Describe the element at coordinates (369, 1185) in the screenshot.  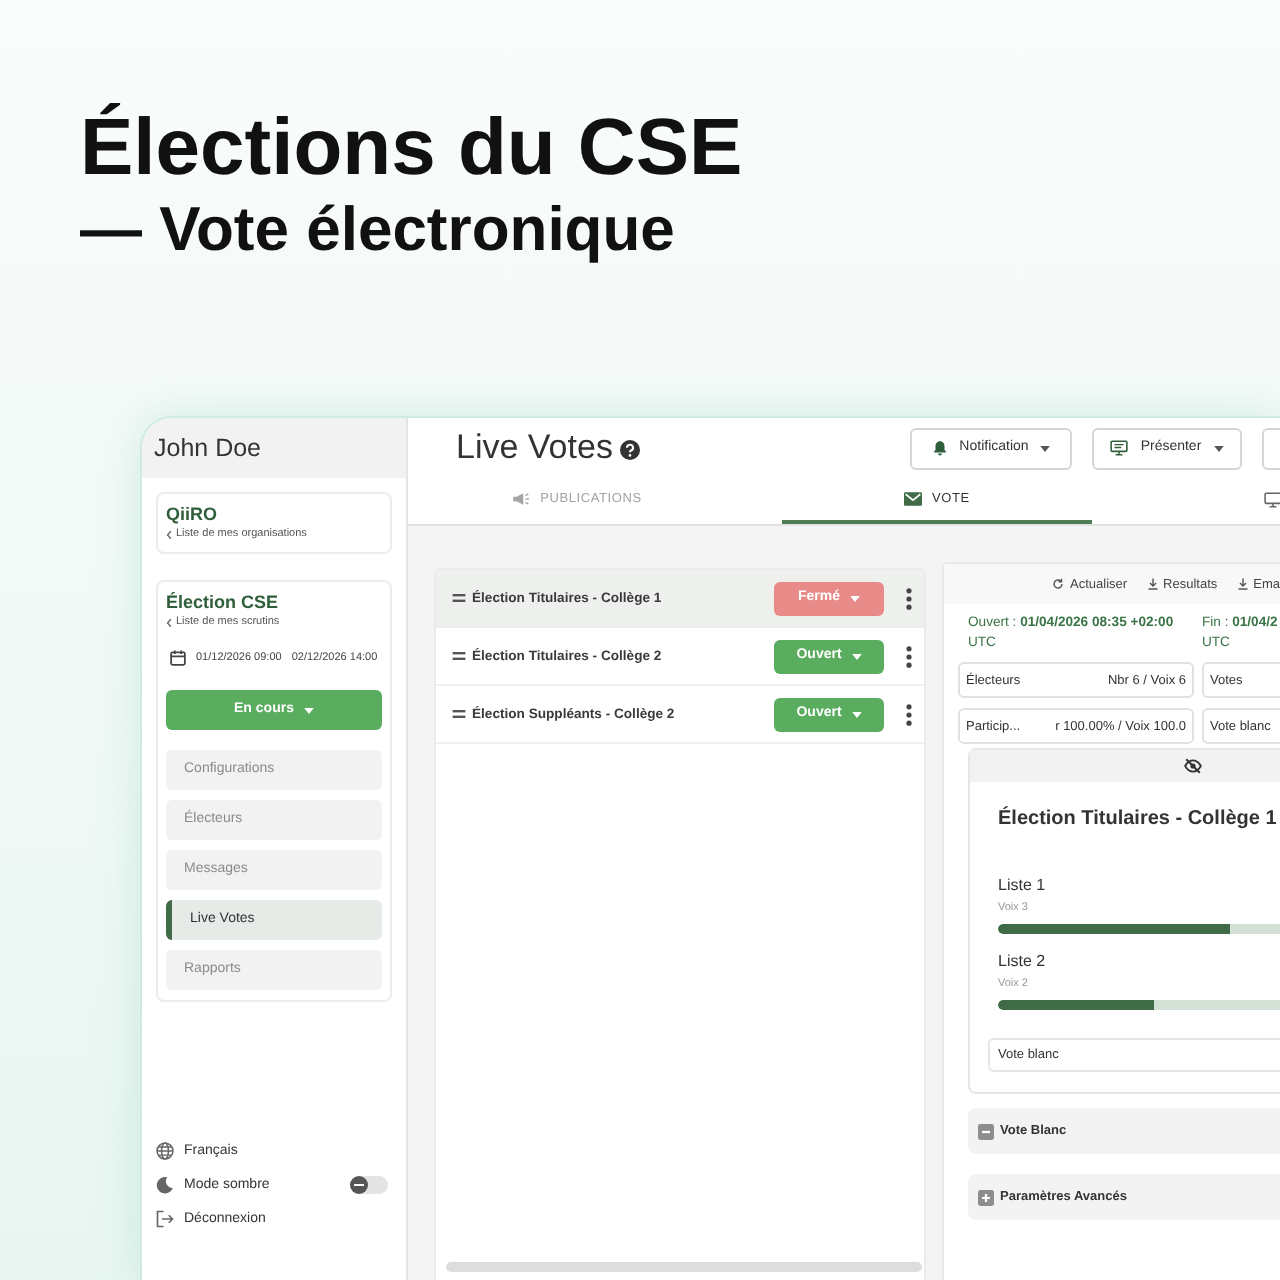
I see `toggle-switch` at that location.